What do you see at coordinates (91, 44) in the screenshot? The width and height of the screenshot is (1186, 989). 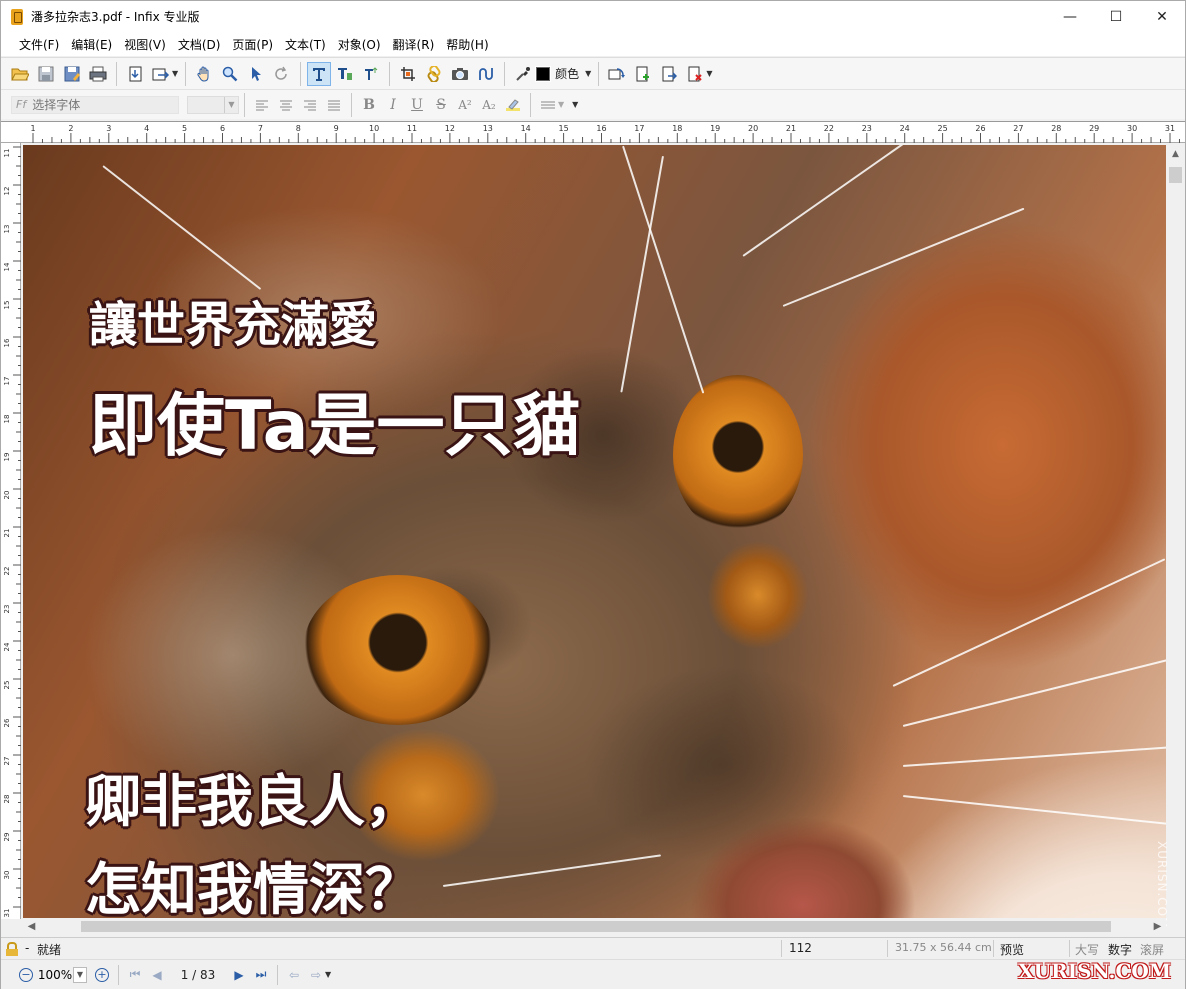 I see `menu-edit: 编辑(E)` at bounding box center [91, 44].